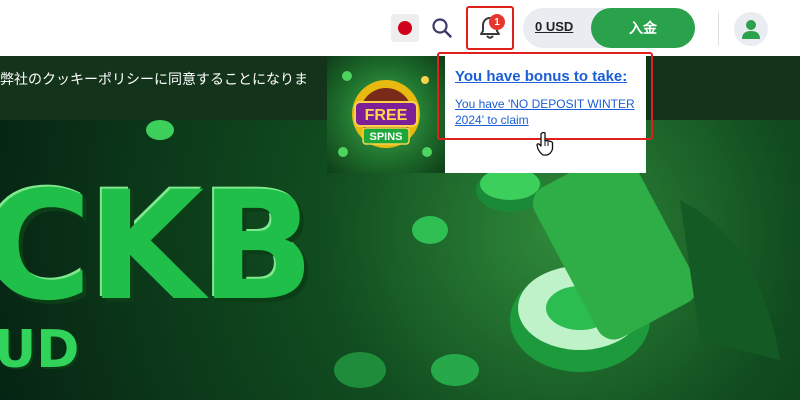 The image size is (800, 400). What do you see at coordinates (385, 137) in the screenshot?
I see `thumb-spins-text: SPINS` at bounding box center [385, 137].